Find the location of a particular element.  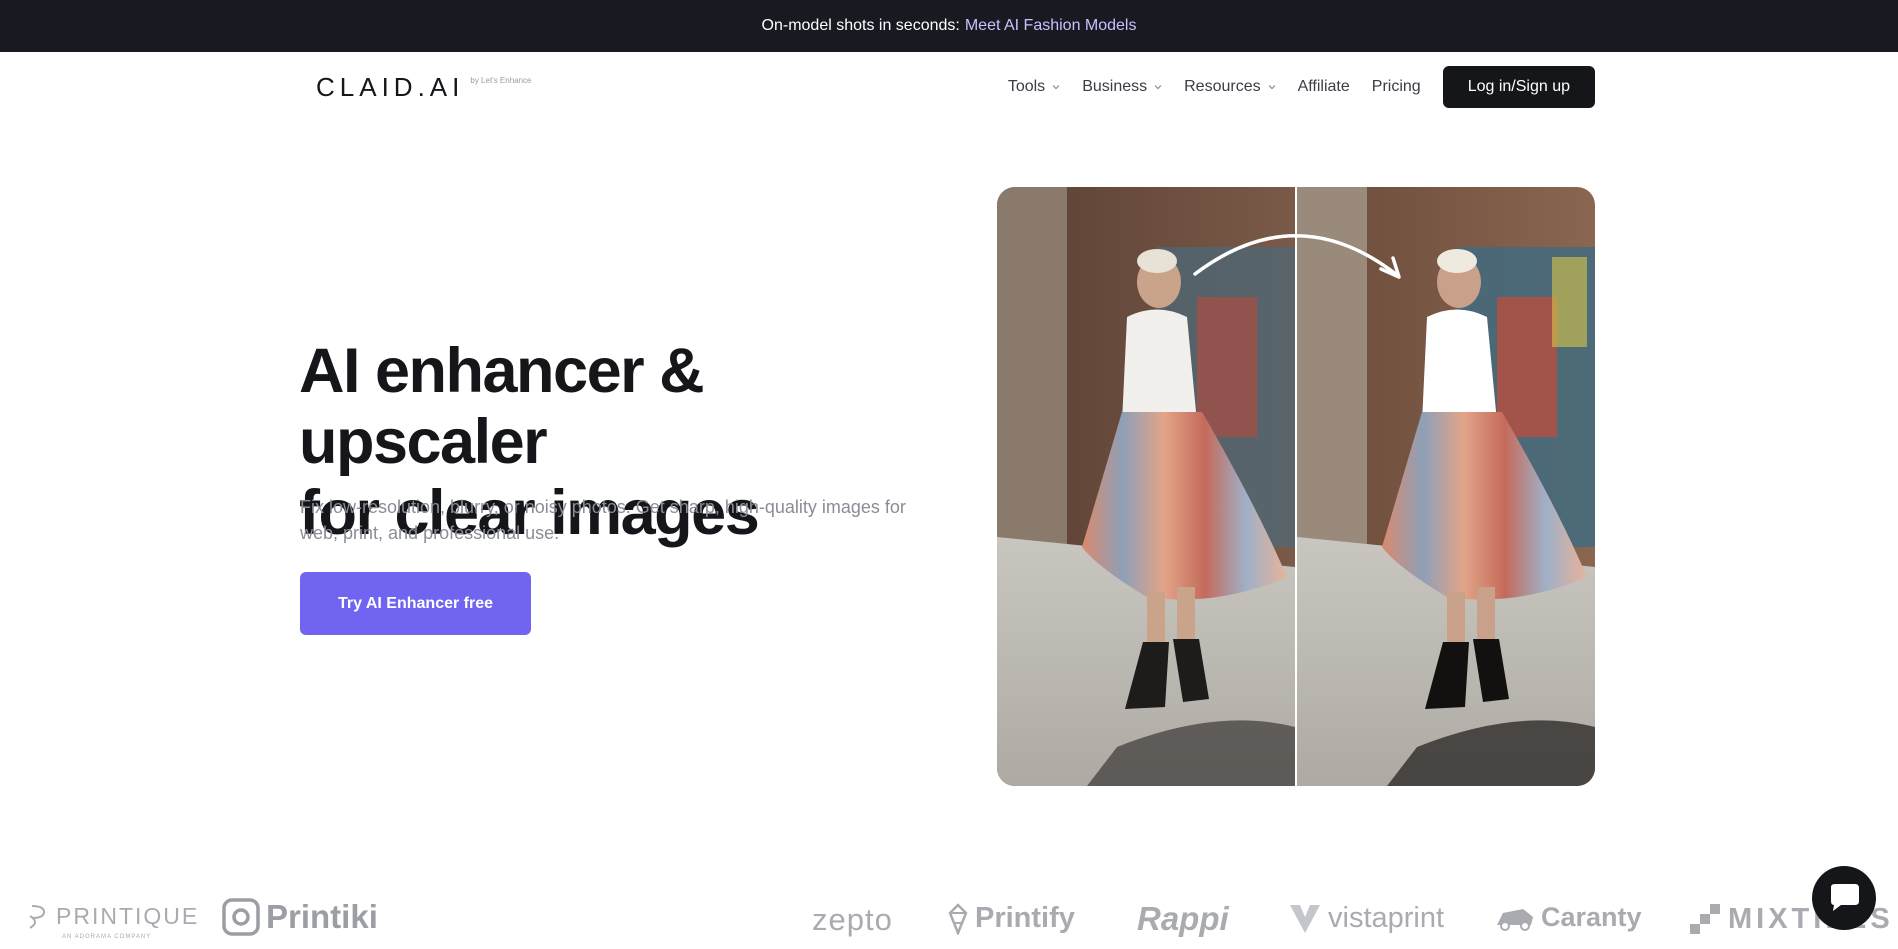

nav-business: Business is located at coordinates (1122, 87).